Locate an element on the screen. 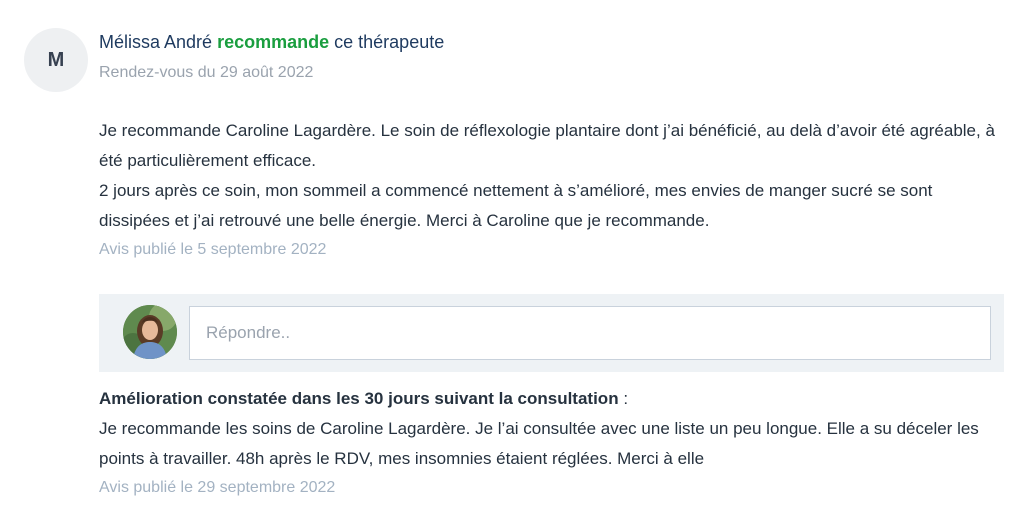 This screenshot has height=524, width=1024. review-published-date: Avis publié le 5 septembre 2022 is located at coordinates (213, 249).